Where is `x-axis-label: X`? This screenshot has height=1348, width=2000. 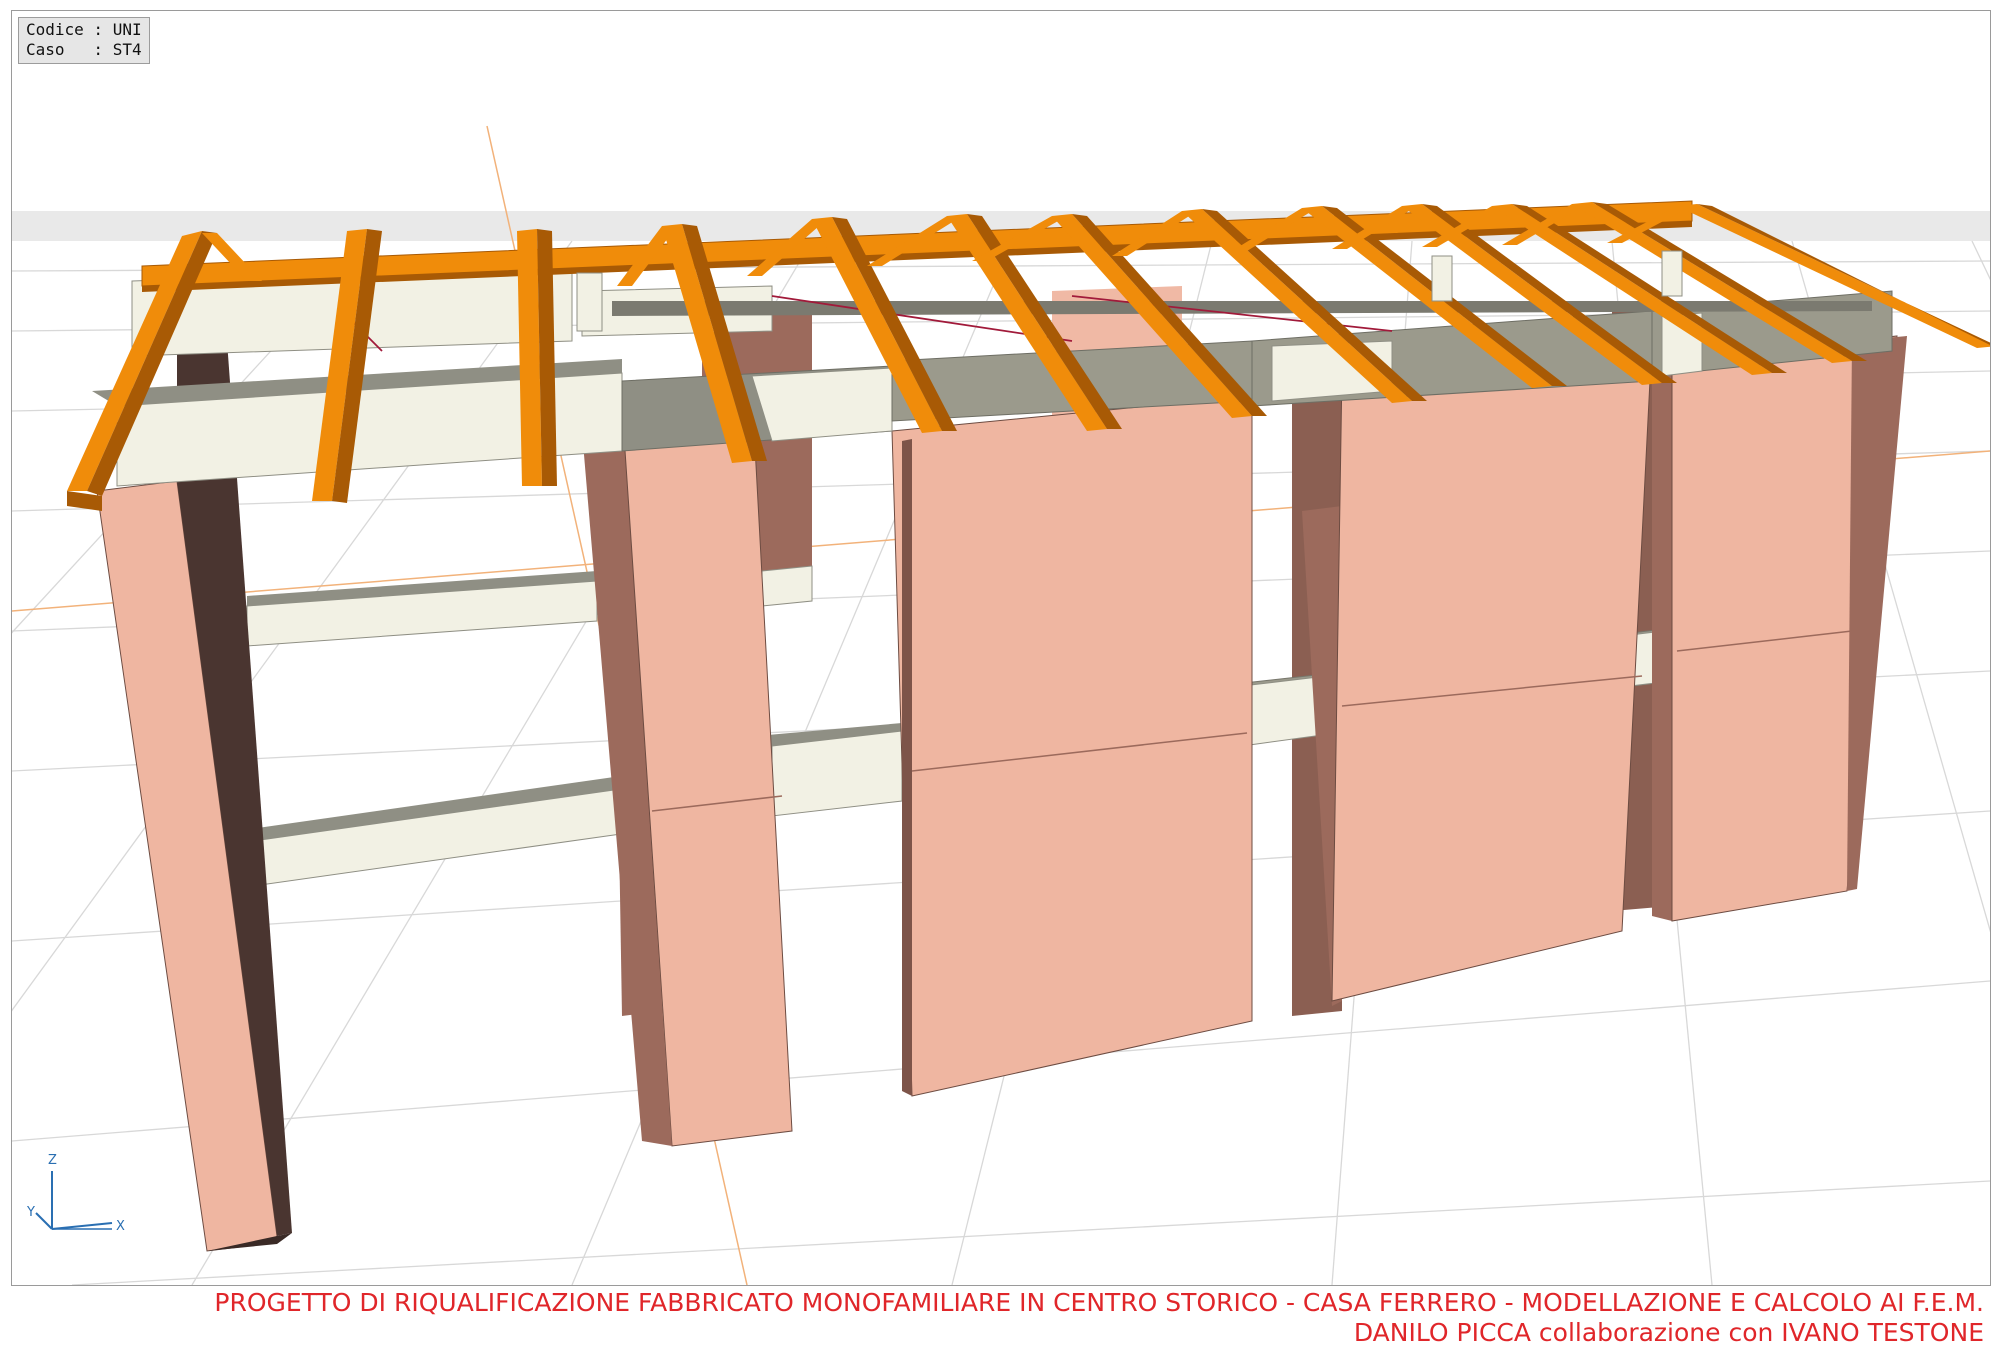 x-axis-label: X is located at coordinates (120, 1226).